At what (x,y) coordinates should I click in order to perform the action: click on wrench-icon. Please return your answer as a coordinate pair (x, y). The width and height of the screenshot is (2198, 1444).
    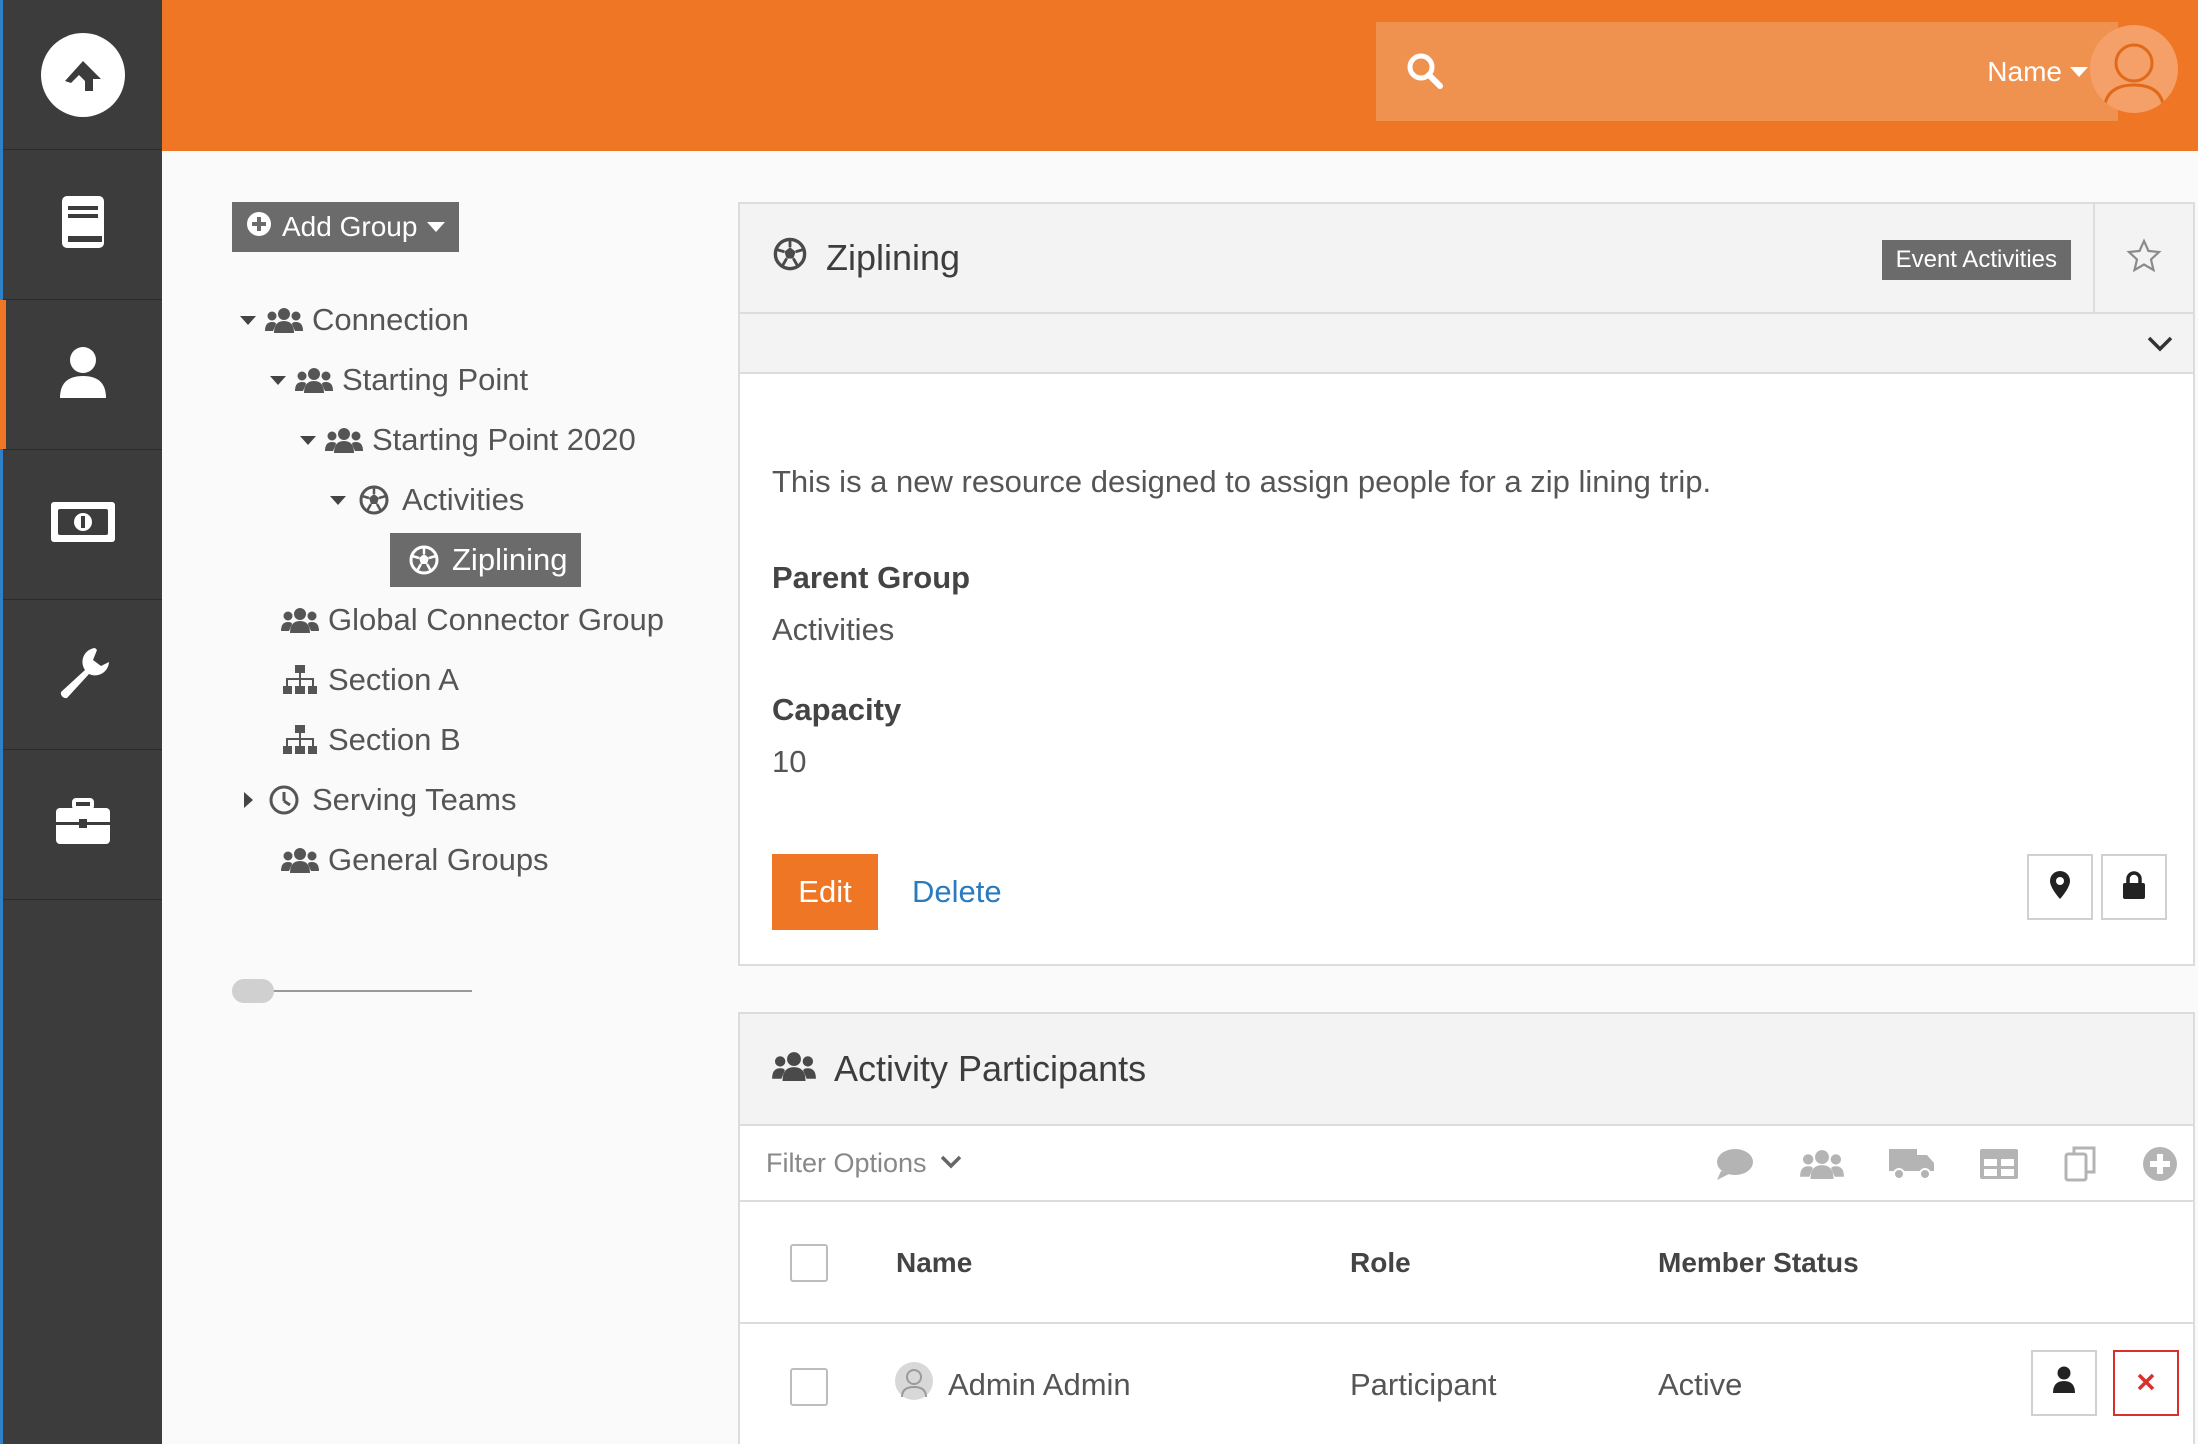
    Looking at the image, I should click on (83, 674).